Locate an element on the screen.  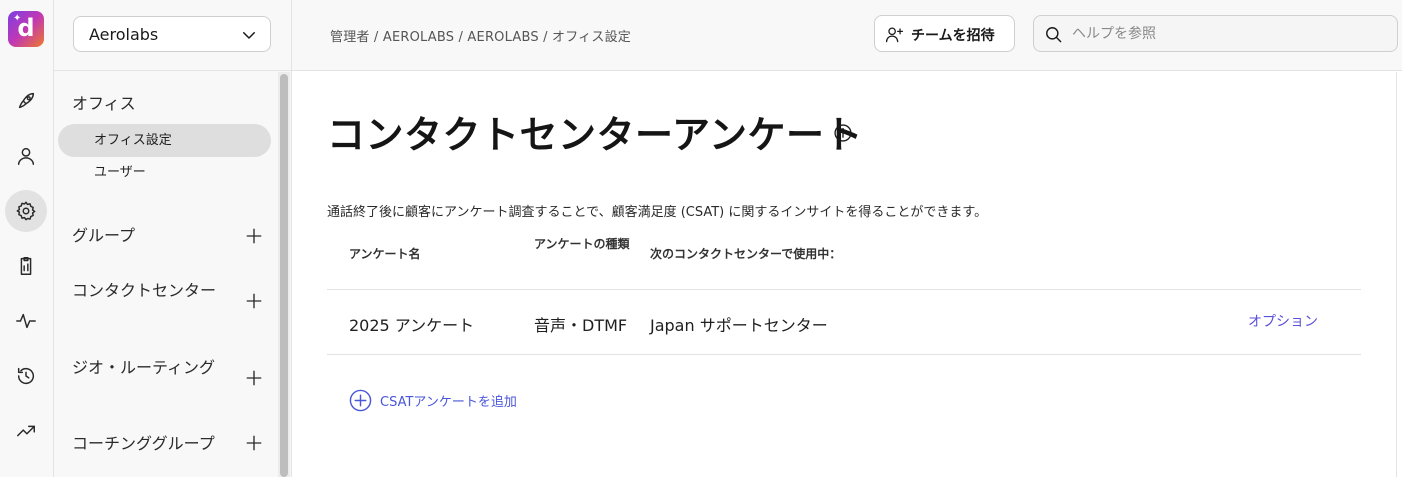
sidebar-group-groups: グループ is located at coordinates (147, 236).